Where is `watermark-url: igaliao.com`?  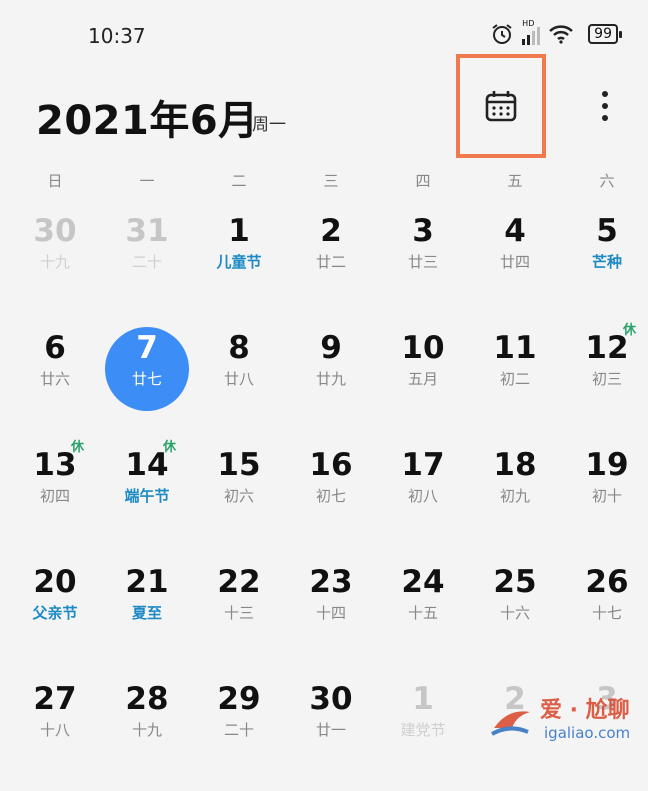
watermark-url: igaliao.com is located at coordinates (587, 733).